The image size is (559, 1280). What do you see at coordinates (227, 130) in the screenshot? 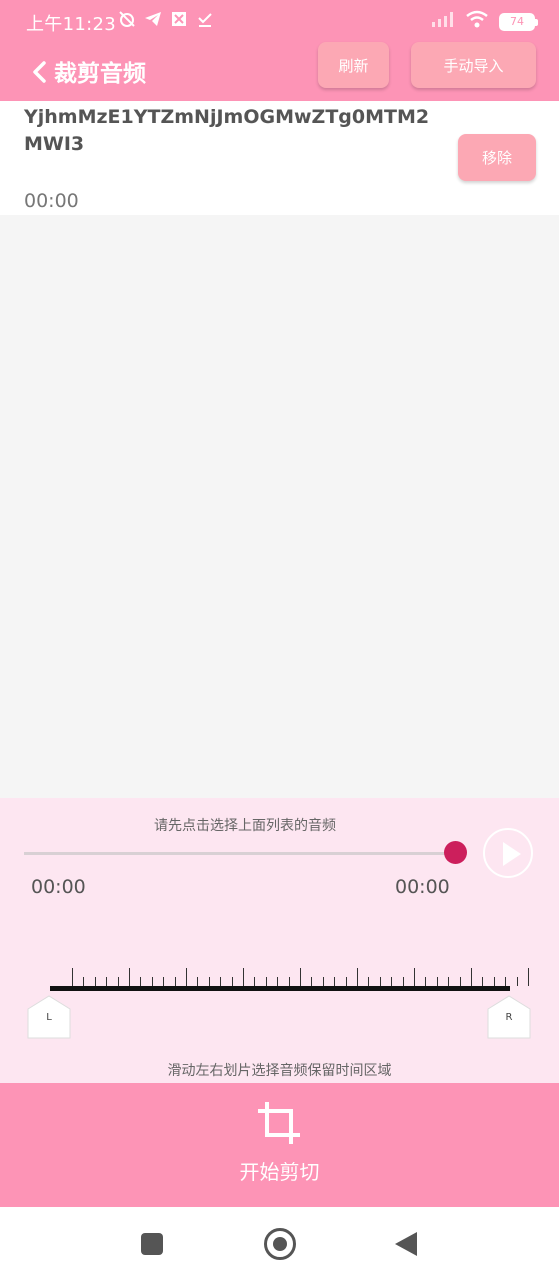
I see `audio-file-name: YjhmMzE1YTZmNjJmOGMwZTg0MTM2MWI3` at bounding box center [227, 130].